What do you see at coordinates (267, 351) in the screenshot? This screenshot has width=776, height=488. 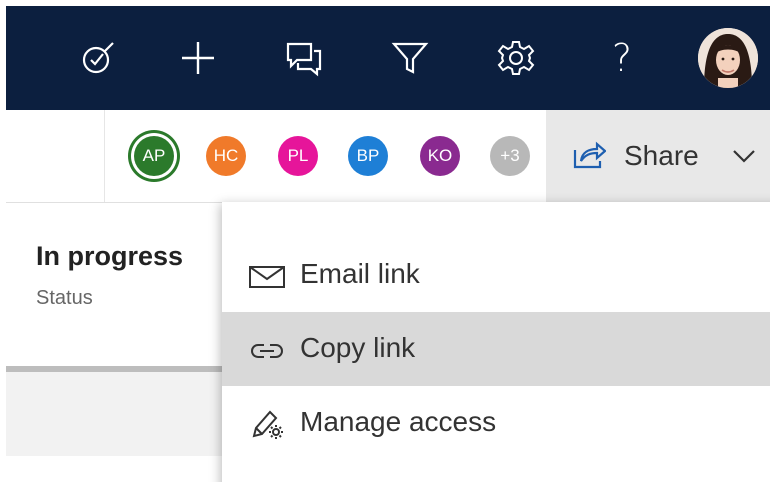 I see `link-icon` at bounding box center [267, 351].